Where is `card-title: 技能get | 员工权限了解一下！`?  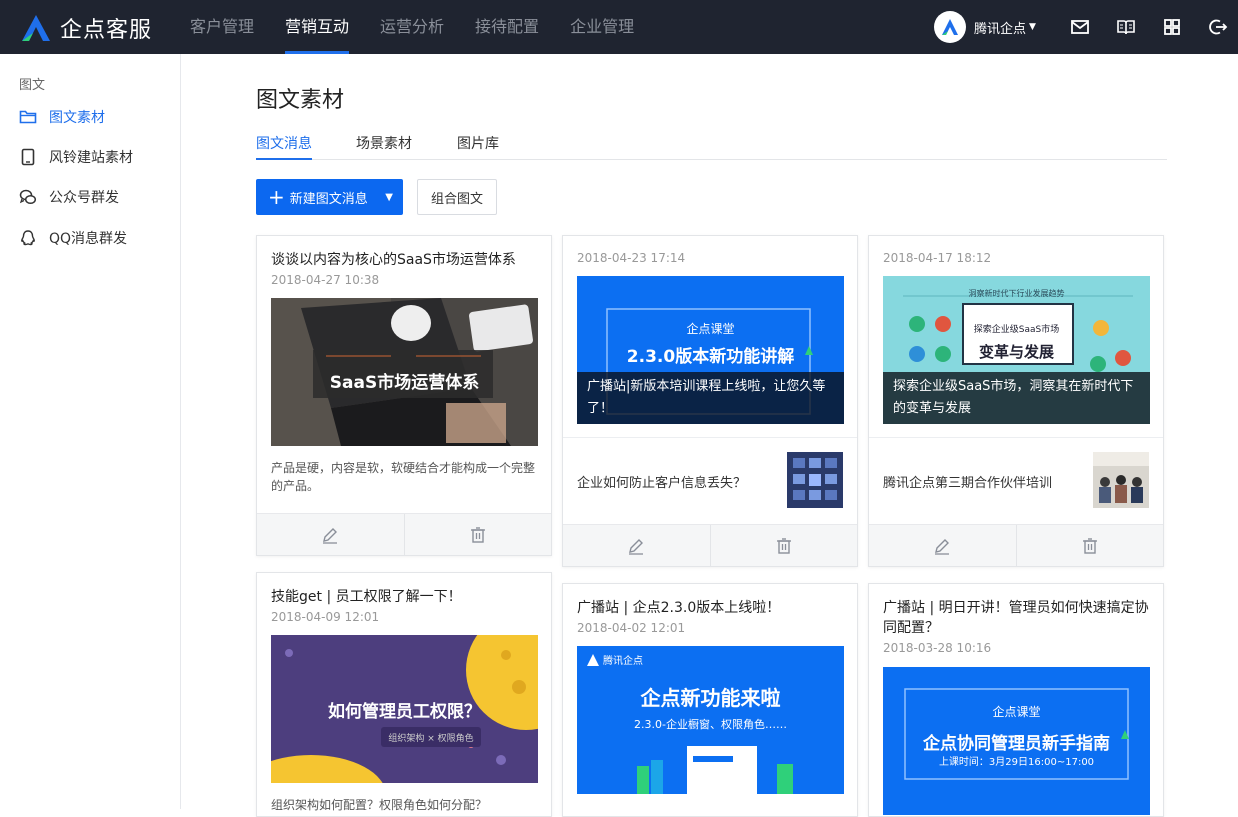 card-title: 技能get | 员工权限了解一下！ is located at coordinates (366, 597).